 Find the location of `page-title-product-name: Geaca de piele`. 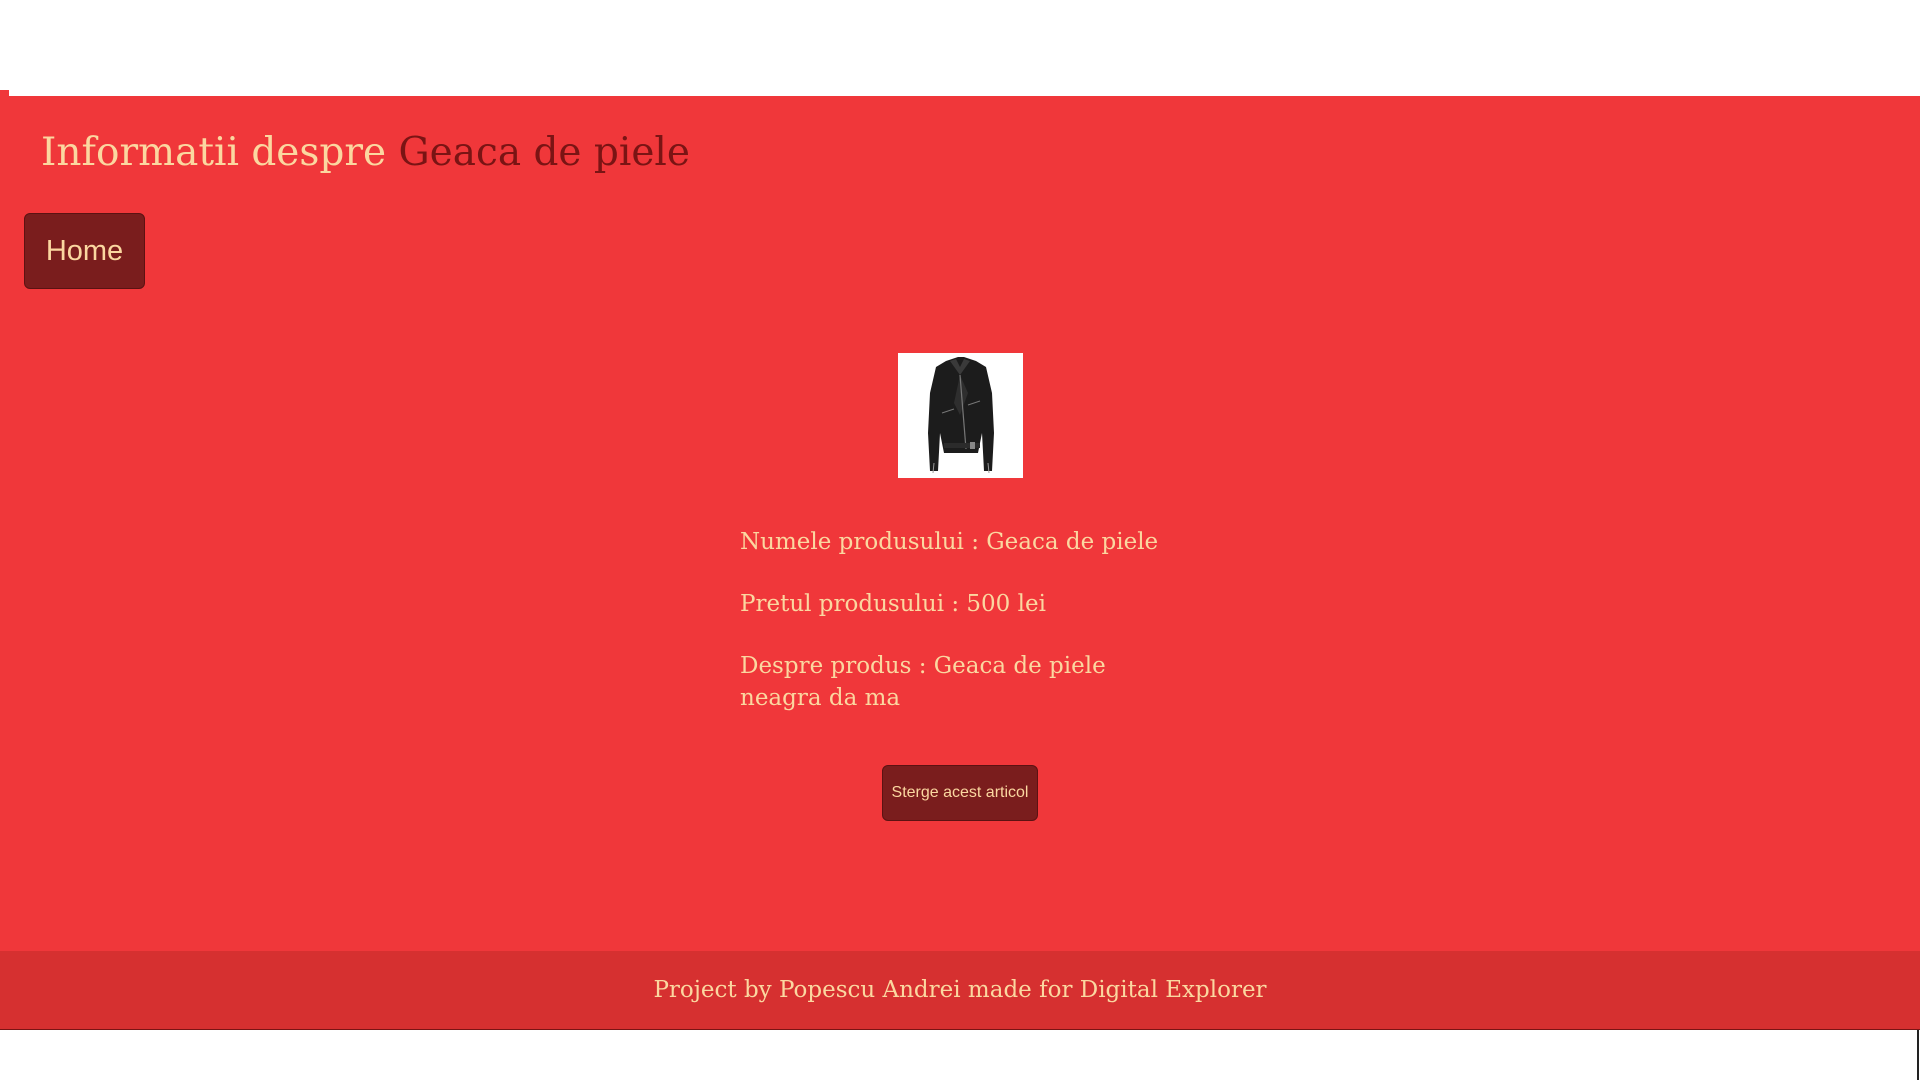

page-title-product-name: Geaca de piele is located at coordinates (544, 152).